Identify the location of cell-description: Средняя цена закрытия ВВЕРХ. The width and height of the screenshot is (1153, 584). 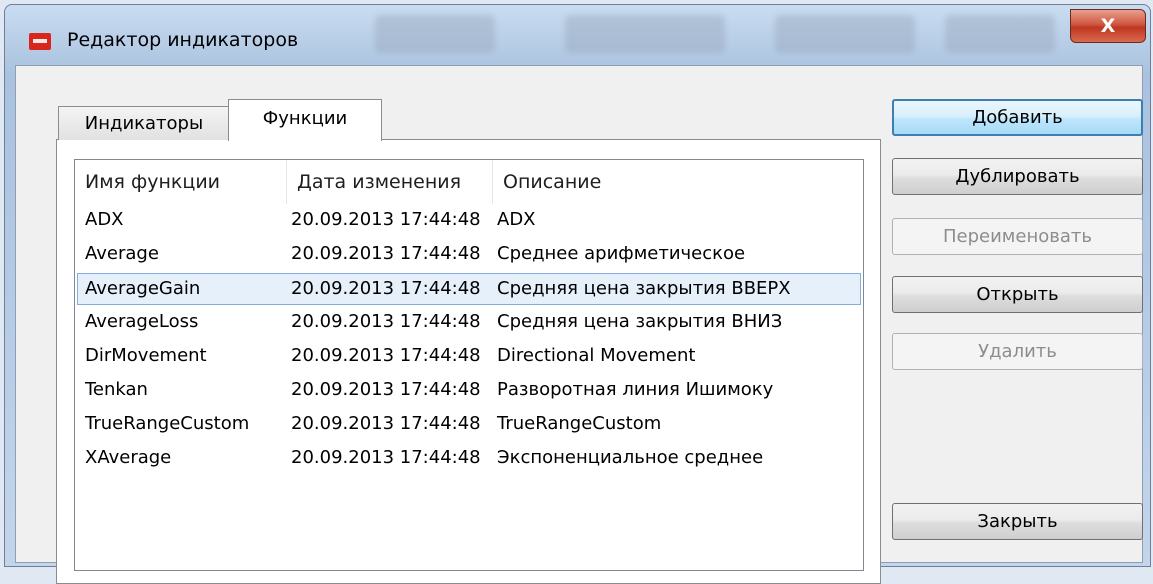
(644, 288).